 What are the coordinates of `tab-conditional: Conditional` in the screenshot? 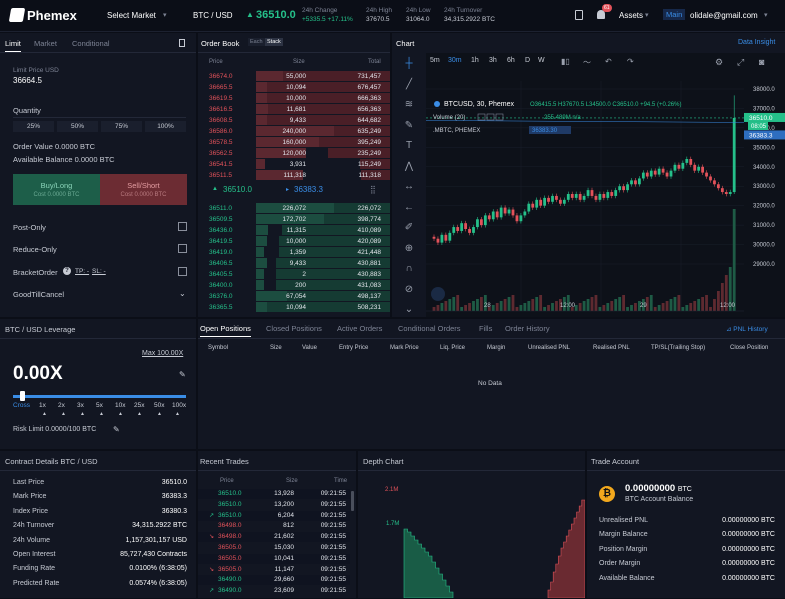 It's located at (91, 43).